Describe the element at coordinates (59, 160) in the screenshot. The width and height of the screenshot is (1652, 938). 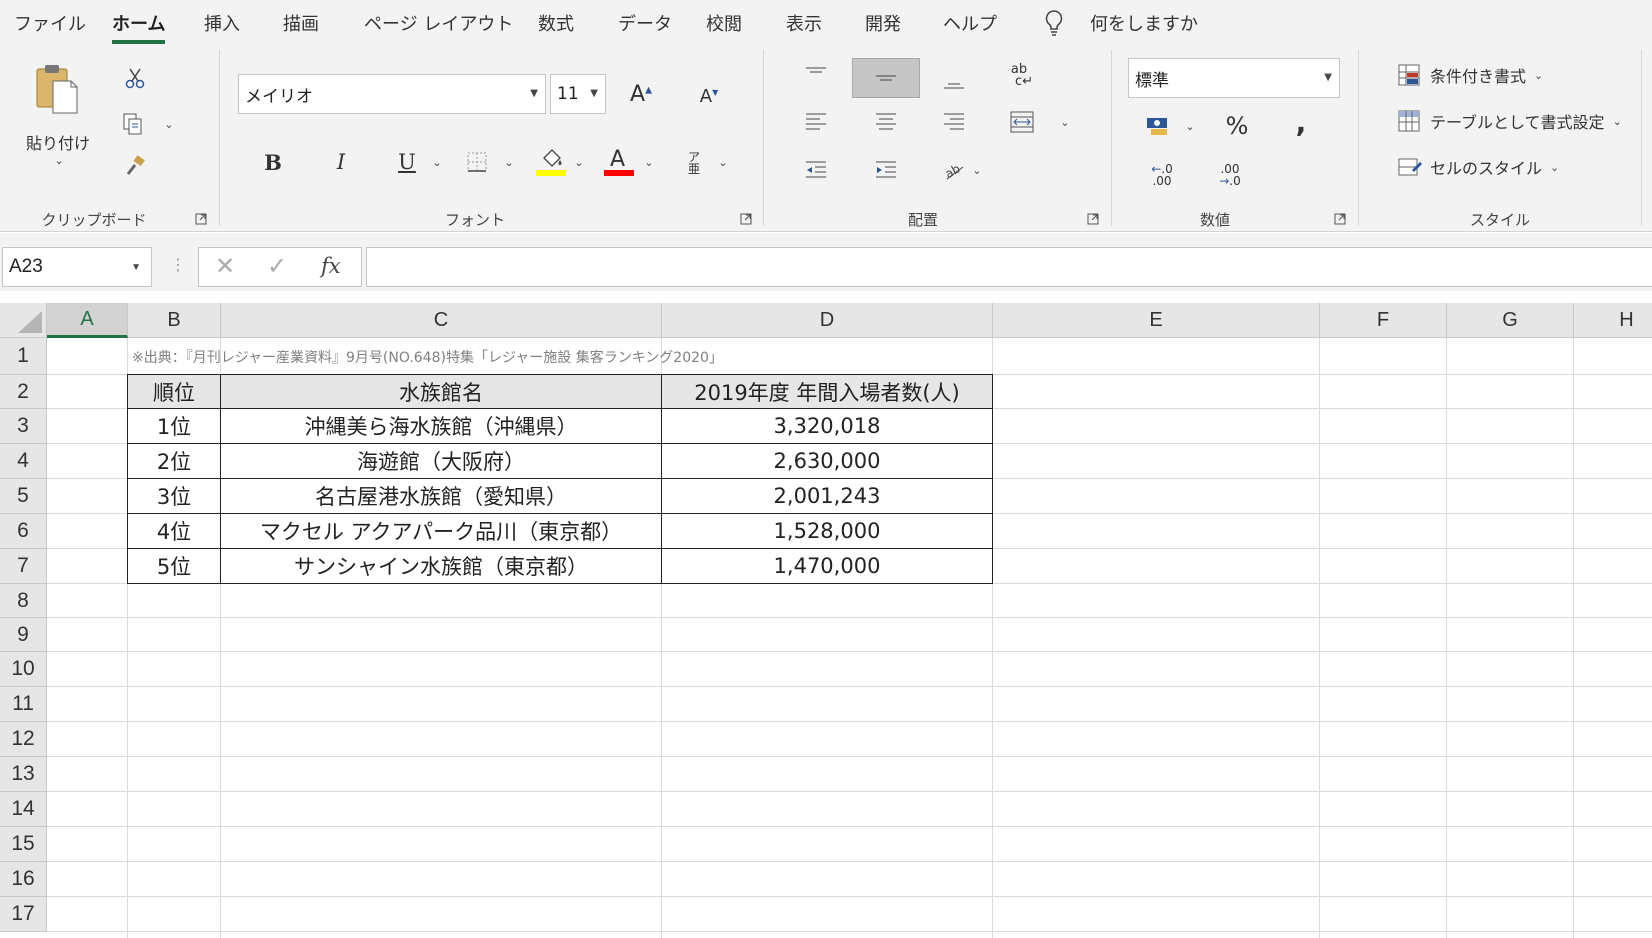
I see `paste-chevron-down-icon: ⌄` at that location.